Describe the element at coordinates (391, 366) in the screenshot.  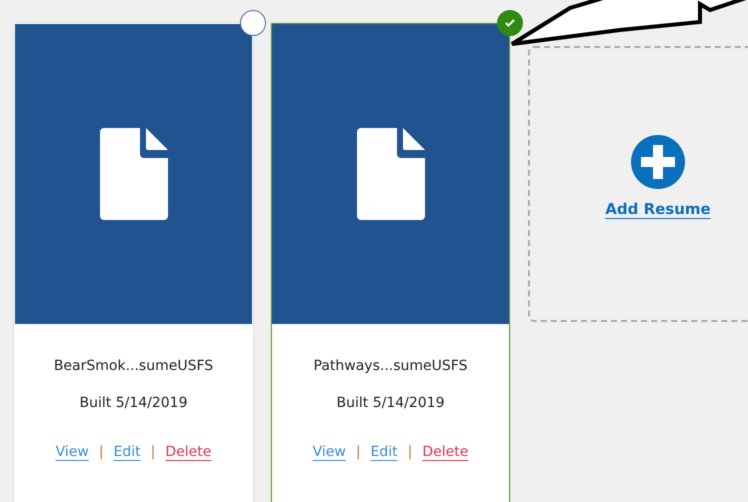
I see `resume-name: Pathways...sumeUSFS` at that location.